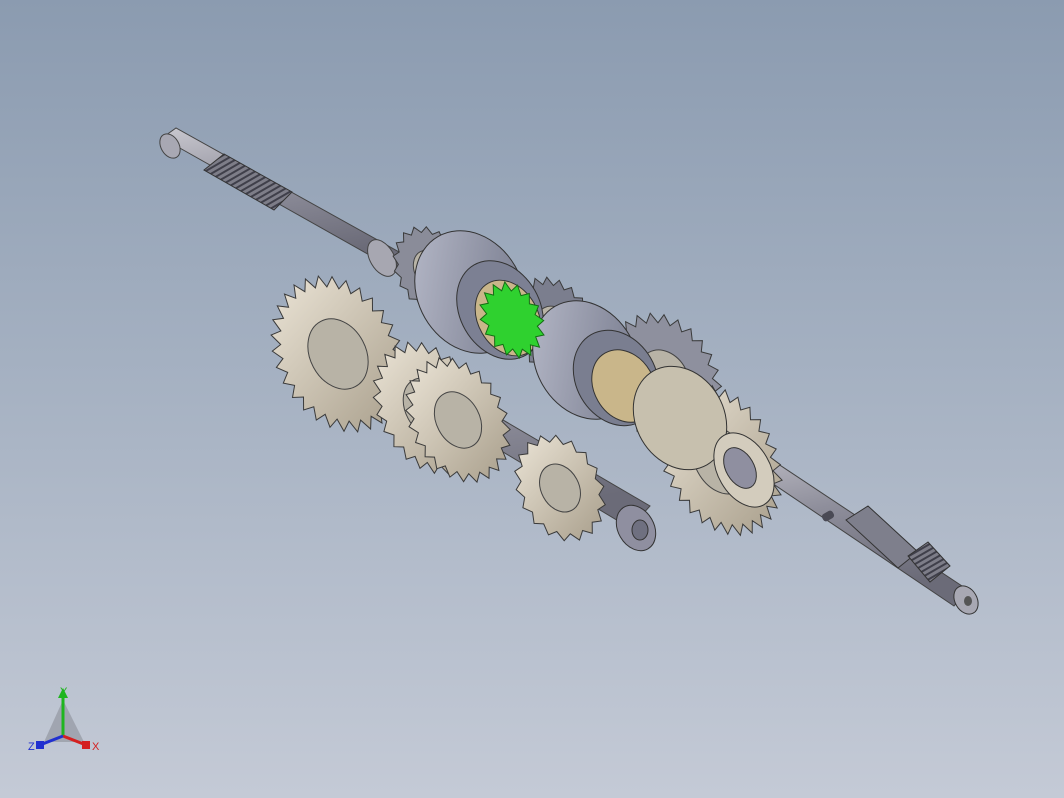  I want to click on view-triad: Y X Z, so click(66, 720).